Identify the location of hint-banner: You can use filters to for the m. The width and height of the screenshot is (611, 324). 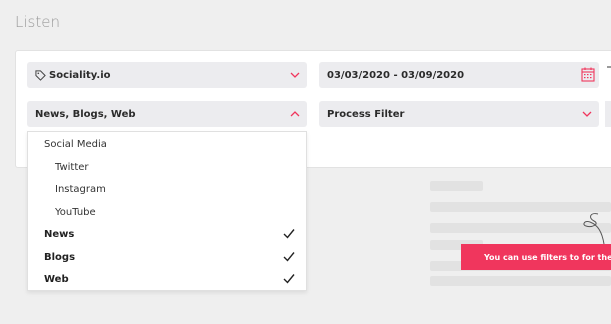
(536, 257).